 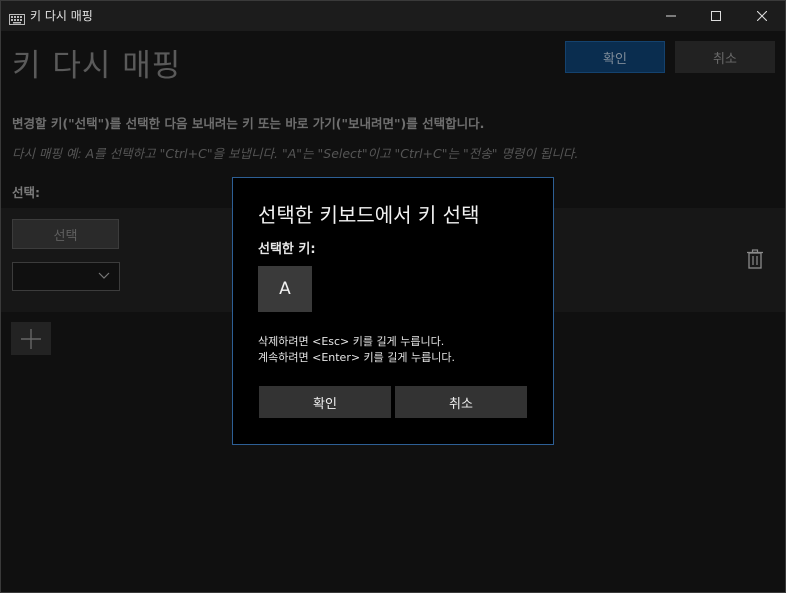 What do you see at coordinates (351, 341) in the screenshot?
I see `dialog-help-esc: 삭제하려면 <Esc> 키를 길게 누릅니다.` at bounding box center [351, 341].